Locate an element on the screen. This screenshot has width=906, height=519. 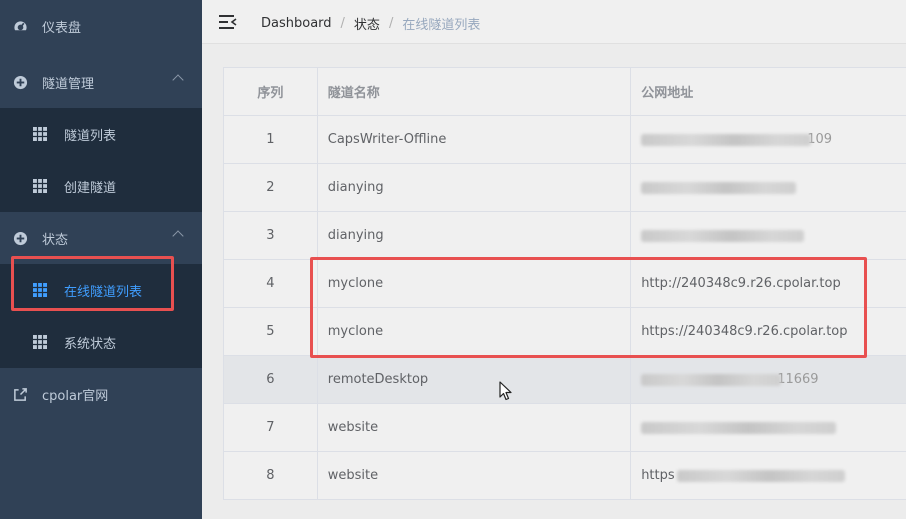
header-public-url: 公网地址 is located at coordinates (768, 91).